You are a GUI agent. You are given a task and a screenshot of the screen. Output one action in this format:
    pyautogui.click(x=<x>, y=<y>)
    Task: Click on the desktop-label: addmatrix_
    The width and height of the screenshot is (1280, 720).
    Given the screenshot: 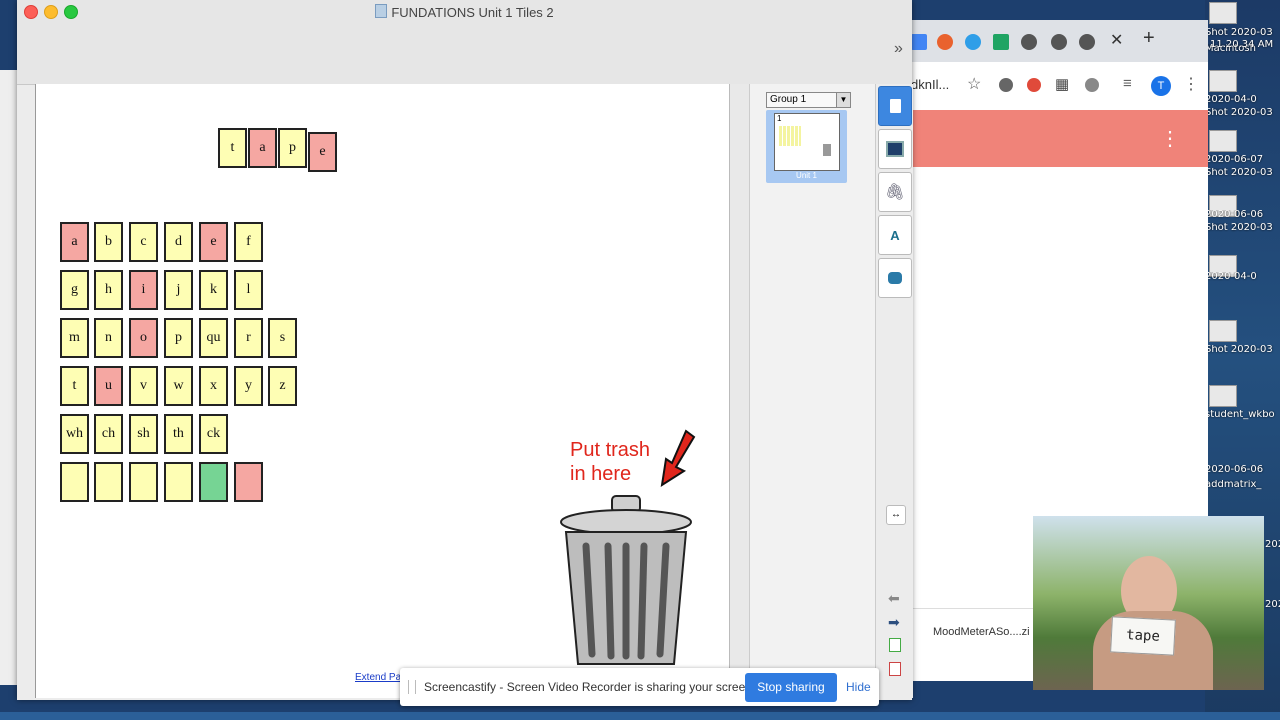 What is the action you would take?
    pyautogui.click(x=1242, y=485)
    